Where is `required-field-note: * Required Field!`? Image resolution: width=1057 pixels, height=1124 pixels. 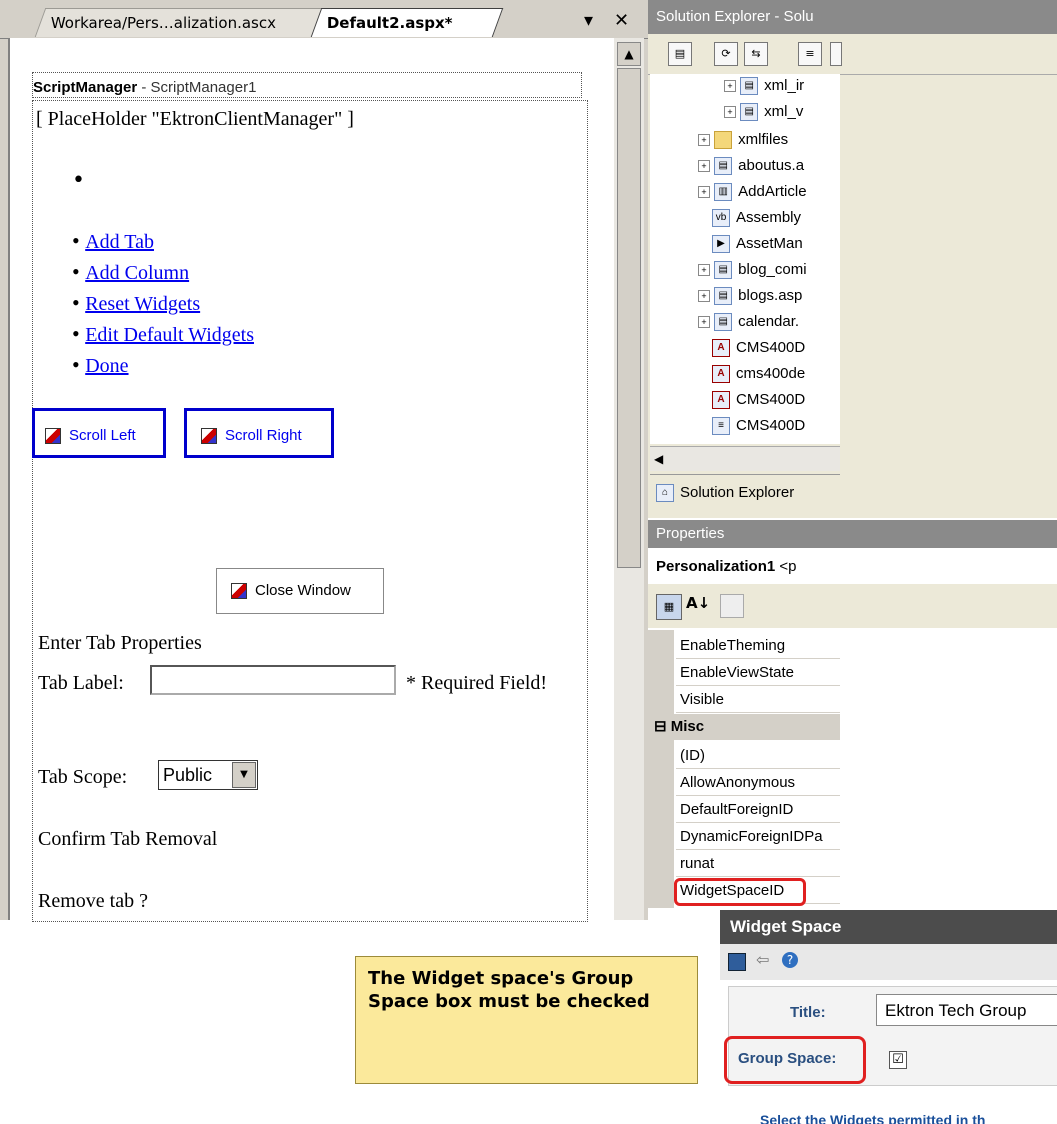 required-field-note: * Required Field! is located at coordinates (477, 683).